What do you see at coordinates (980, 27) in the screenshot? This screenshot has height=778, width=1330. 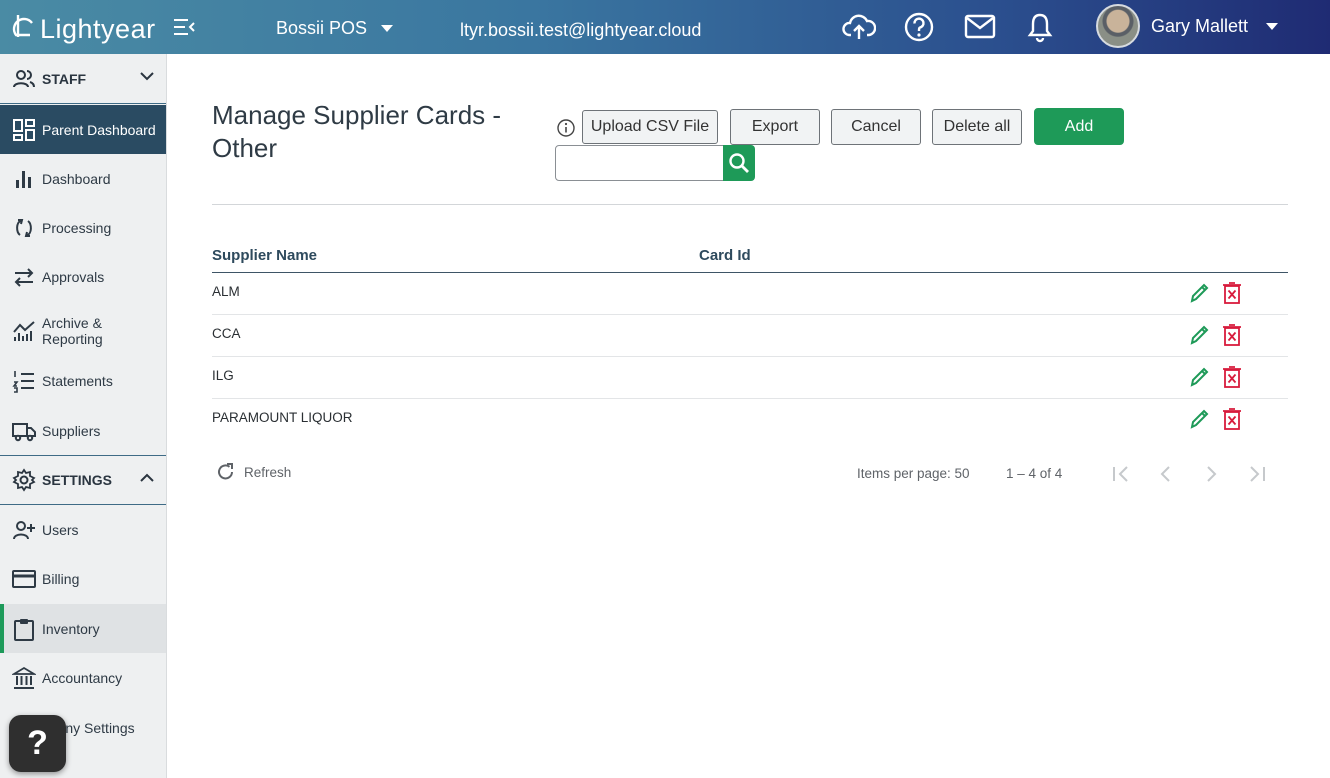 I see `mail-icon` at bounding box center [980, 27].